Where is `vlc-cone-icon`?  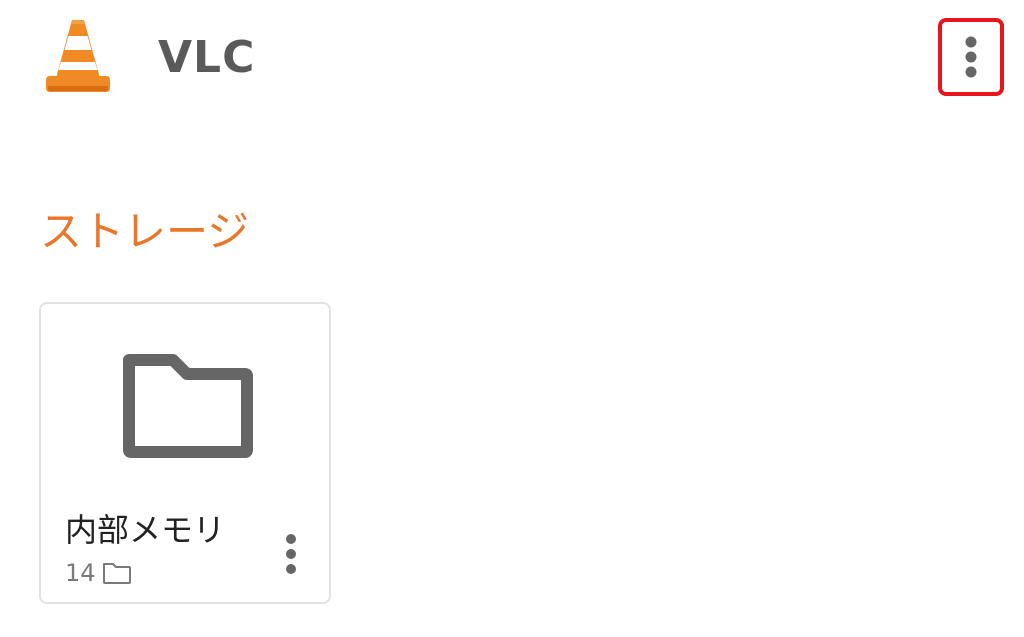 vlc-cone-icon is located at coordinates (78, 56).